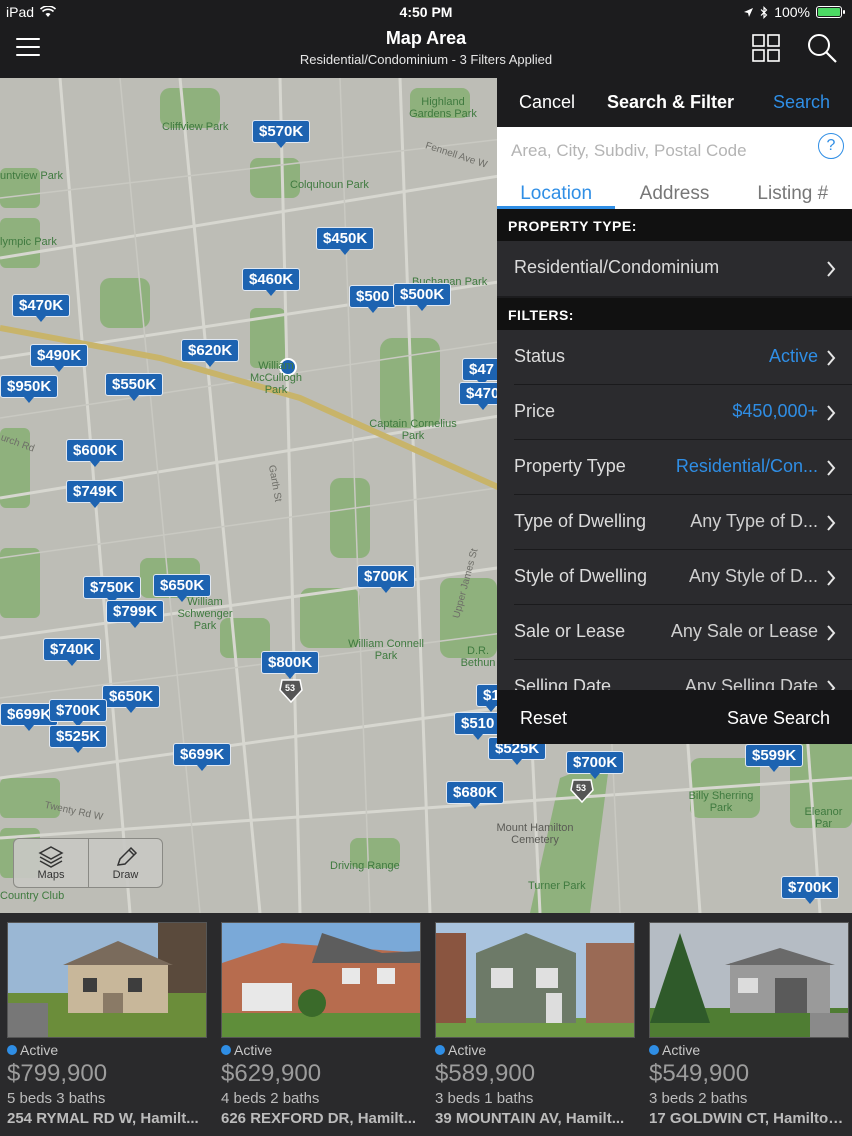  I want to click on park-label: Driving Range, so click(365, 866).